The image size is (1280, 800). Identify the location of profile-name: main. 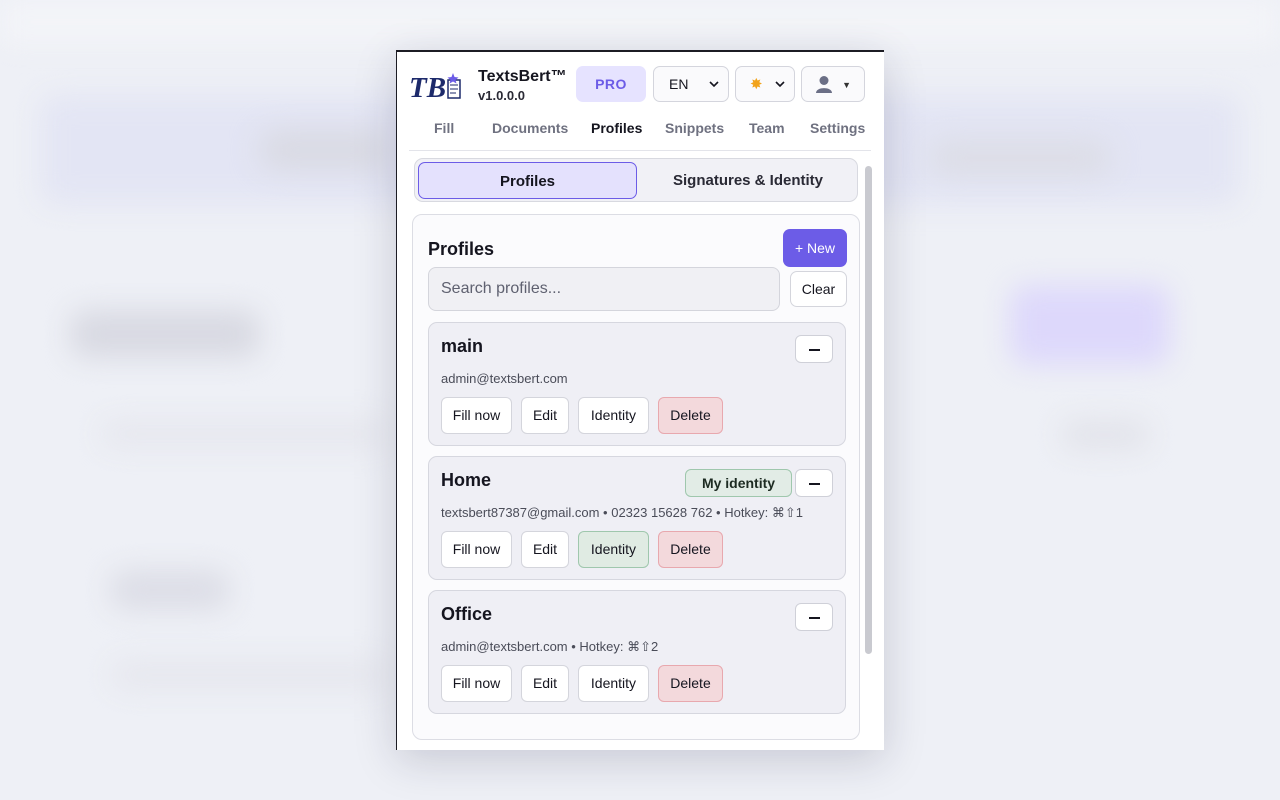
(462, 346).